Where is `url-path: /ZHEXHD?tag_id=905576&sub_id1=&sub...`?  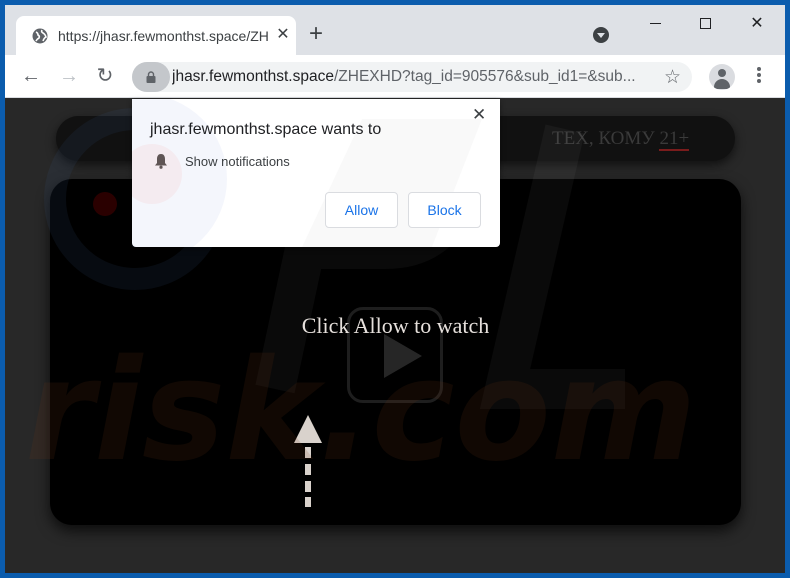 url-path: /ZHEXHD?tag_id=905576&sub_id1=&sub... is located at coordinates (484, 76).